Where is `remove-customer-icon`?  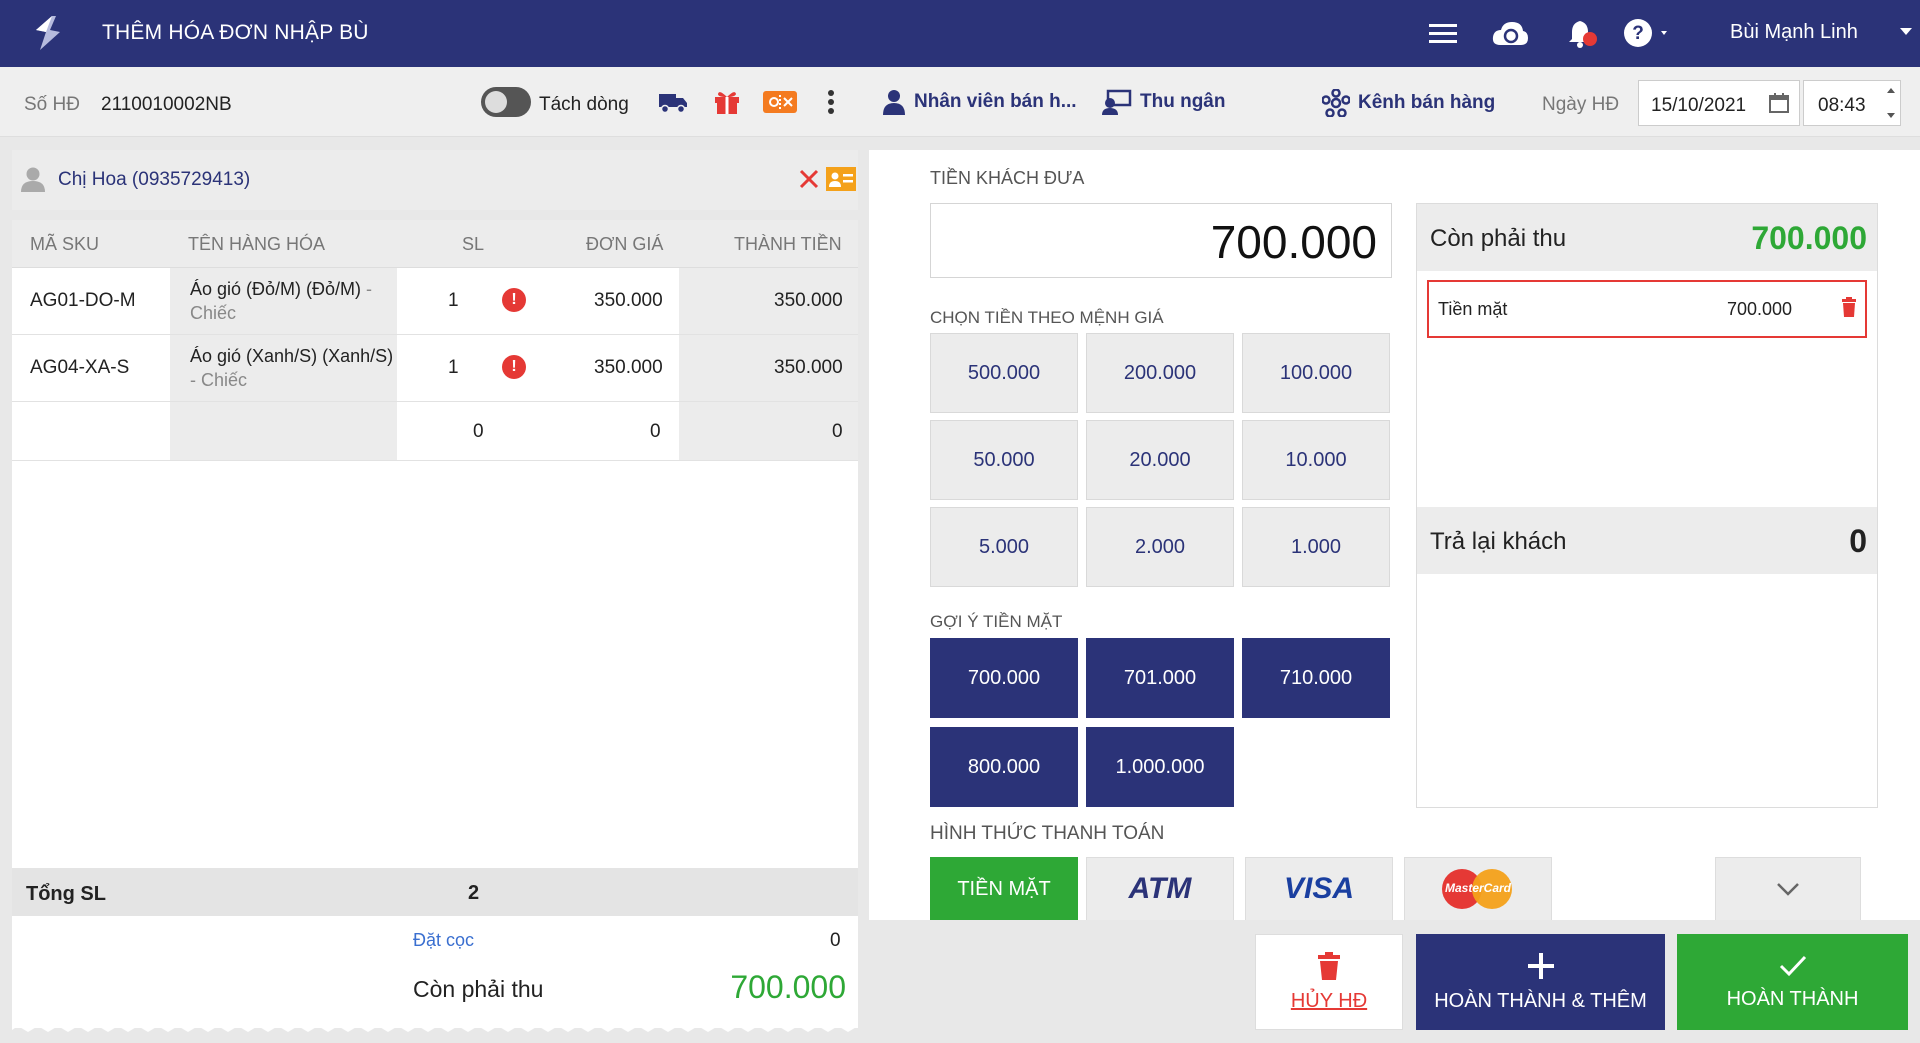 remove-customer-icon is located at coordinates (809, 179).